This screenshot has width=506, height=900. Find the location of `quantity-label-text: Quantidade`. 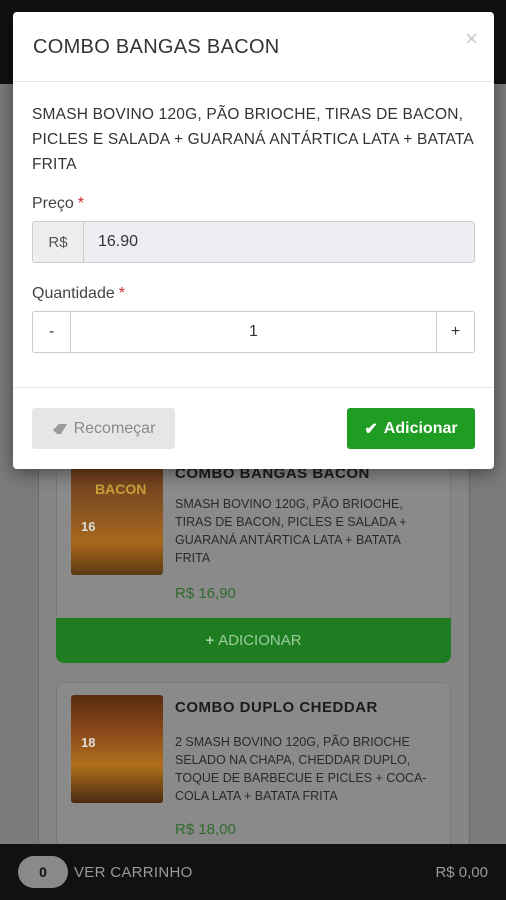

quantity-label-text: Quantidade is located at coordinates (73, 293).